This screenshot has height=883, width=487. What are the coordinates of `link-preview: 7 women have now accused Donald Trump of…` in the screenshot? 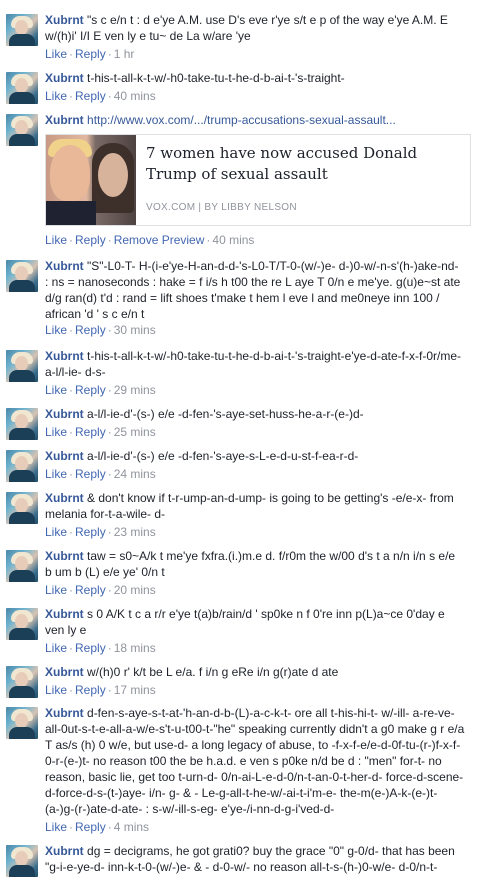 It's located at (258, 180).